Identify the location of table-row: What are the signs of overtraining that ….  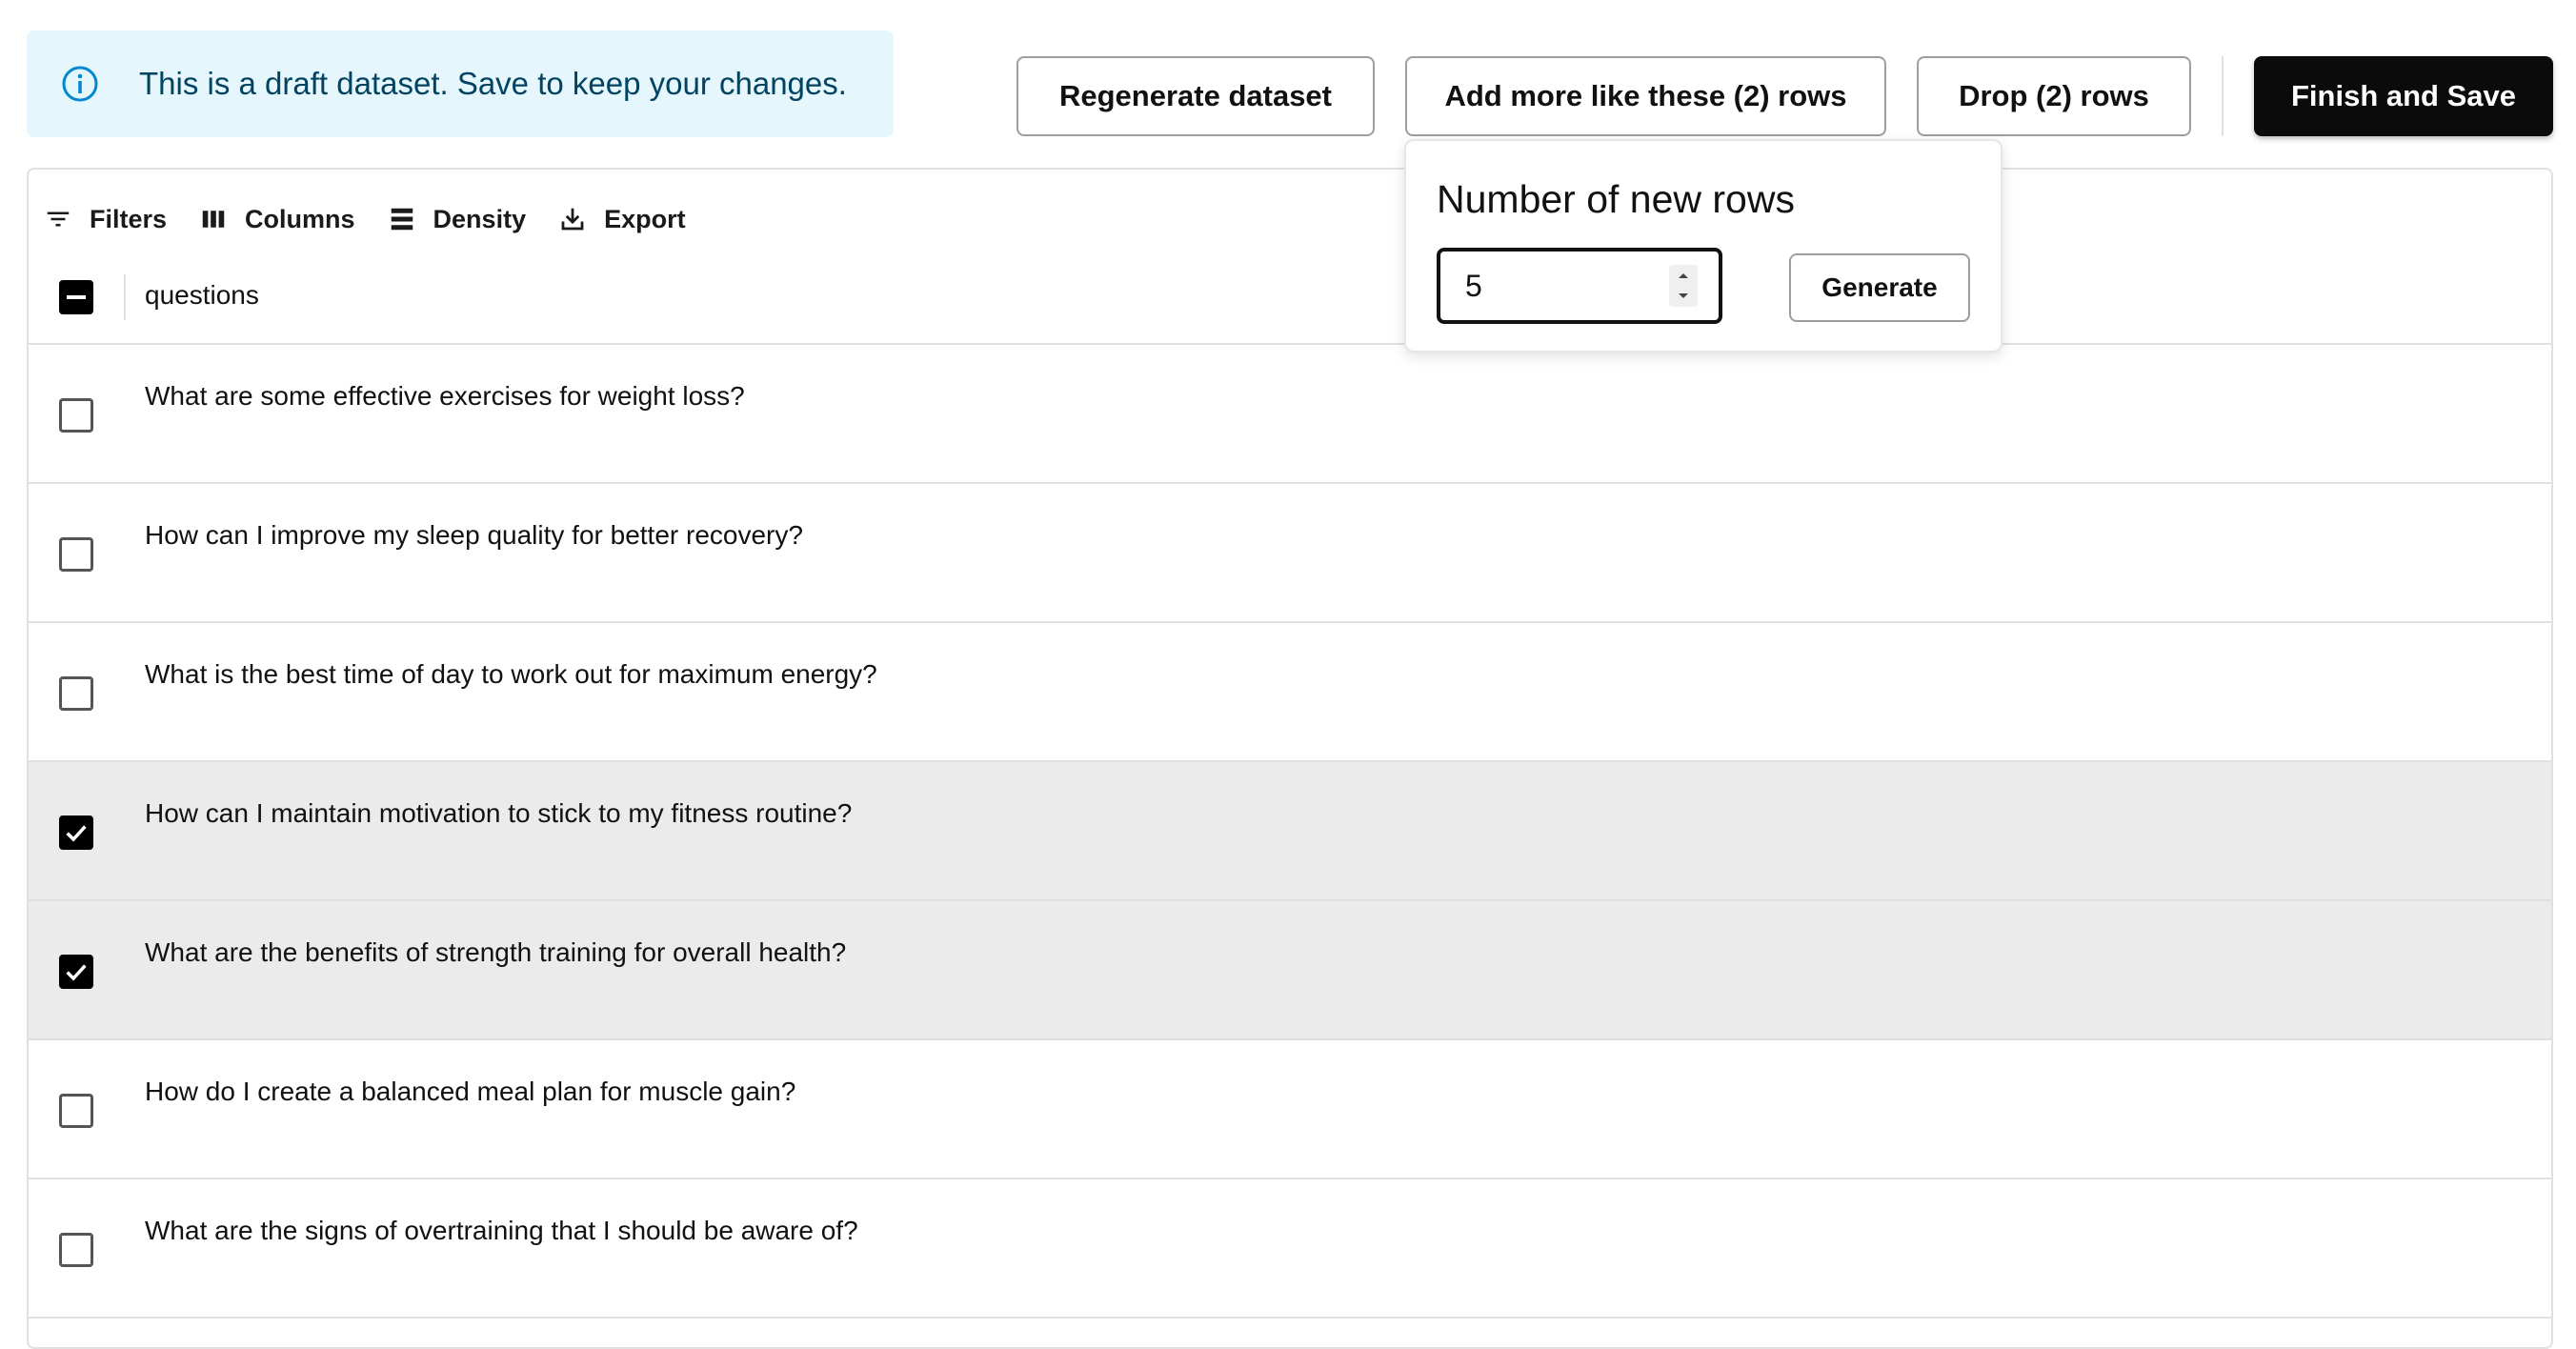
(1290, 1249).